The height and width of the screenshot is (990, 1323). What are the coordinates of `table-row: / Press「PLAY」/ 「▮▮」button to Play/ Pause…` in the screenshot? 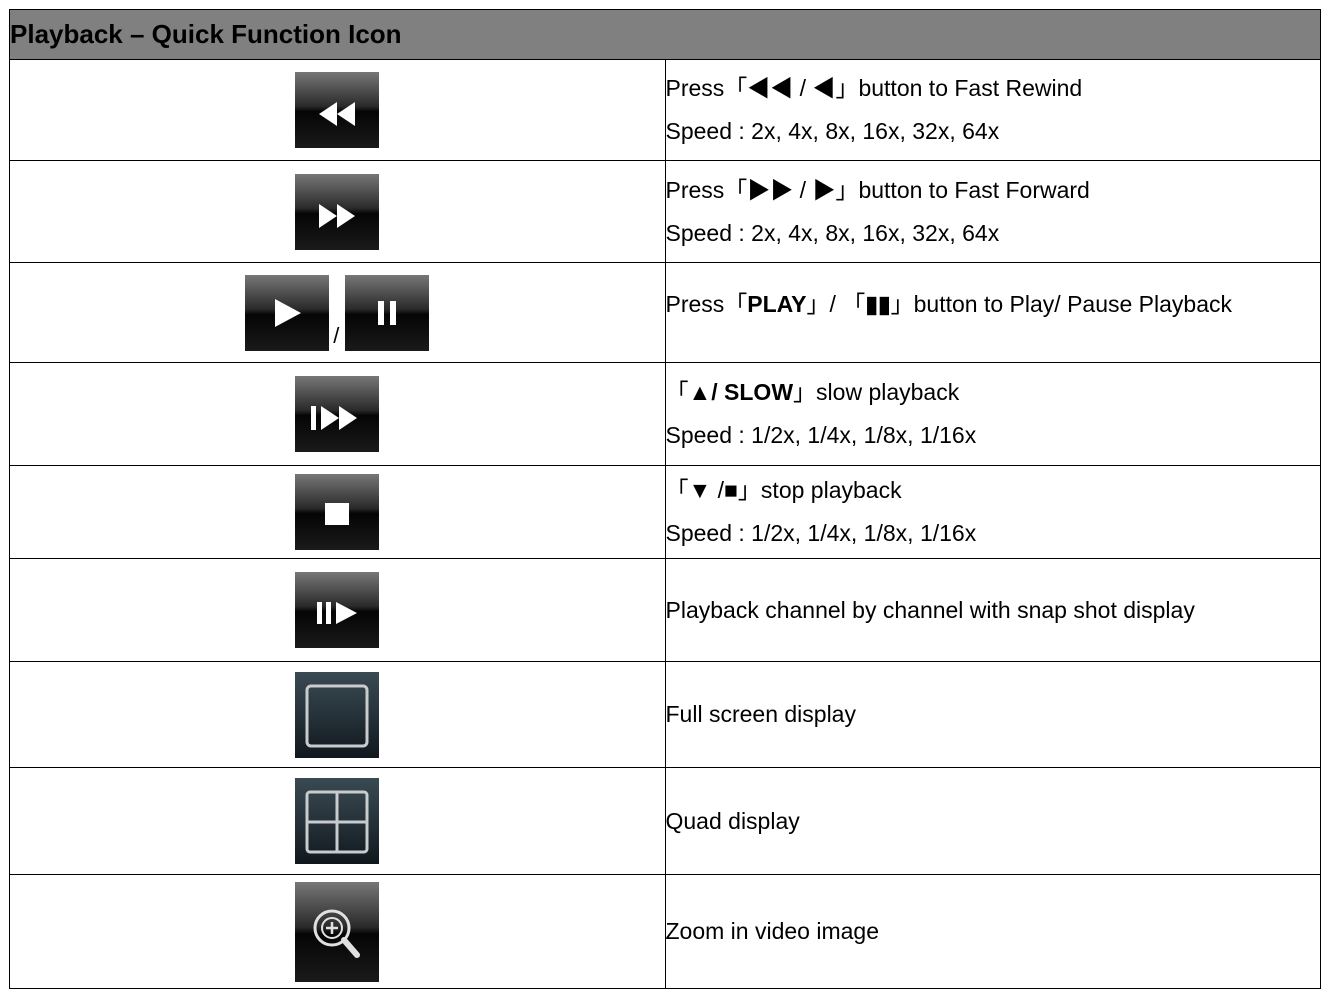 It's located at (665, 312).